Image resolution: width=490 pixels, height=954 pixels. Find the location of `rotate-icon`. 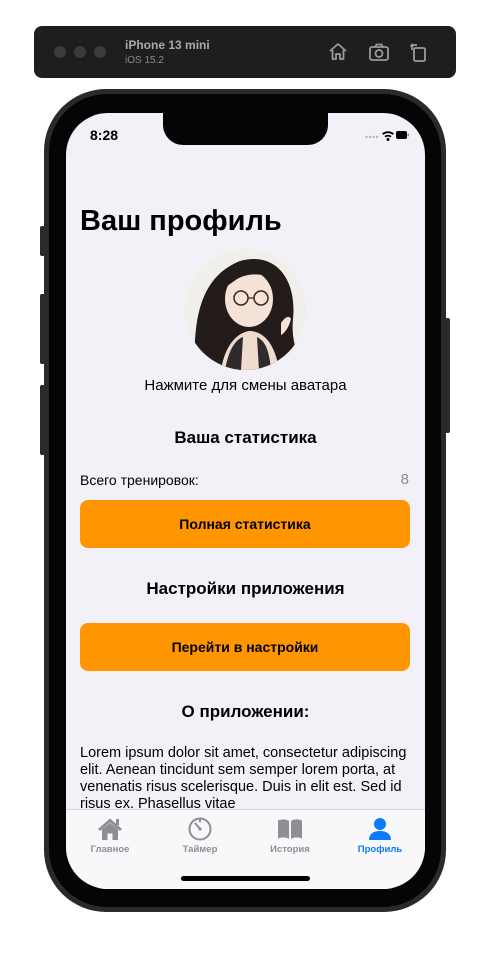

rotate-icon is located at coordinates (419, 52).